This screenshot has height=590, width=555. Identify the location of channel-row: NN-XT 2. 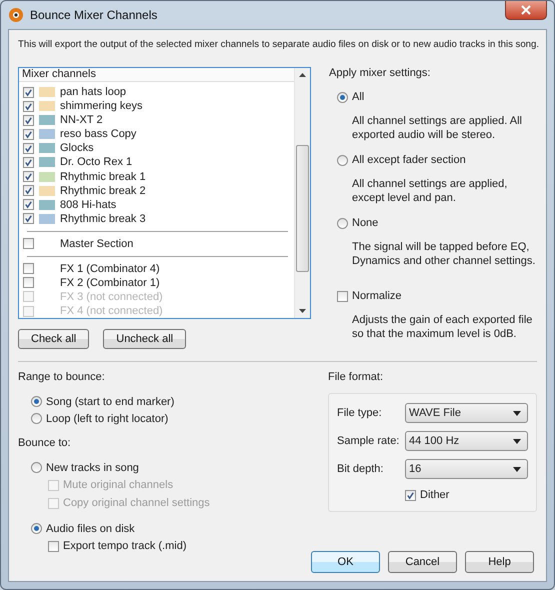
(156, 120).